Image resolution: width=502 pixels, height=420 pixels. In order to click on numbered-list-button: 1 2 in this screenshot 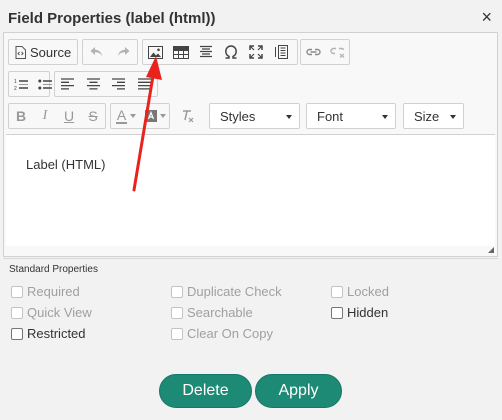, I will do `click(21, 84)`.